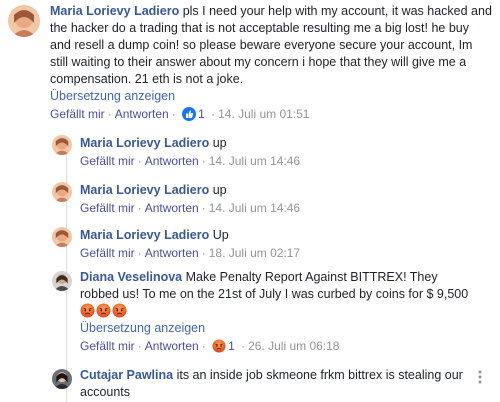 This screenshot has width=500, height=402. What do you see at coordinates (220, 235) in the screenshot?
I see `reply-text: Up` at bounding box center [220, 235].